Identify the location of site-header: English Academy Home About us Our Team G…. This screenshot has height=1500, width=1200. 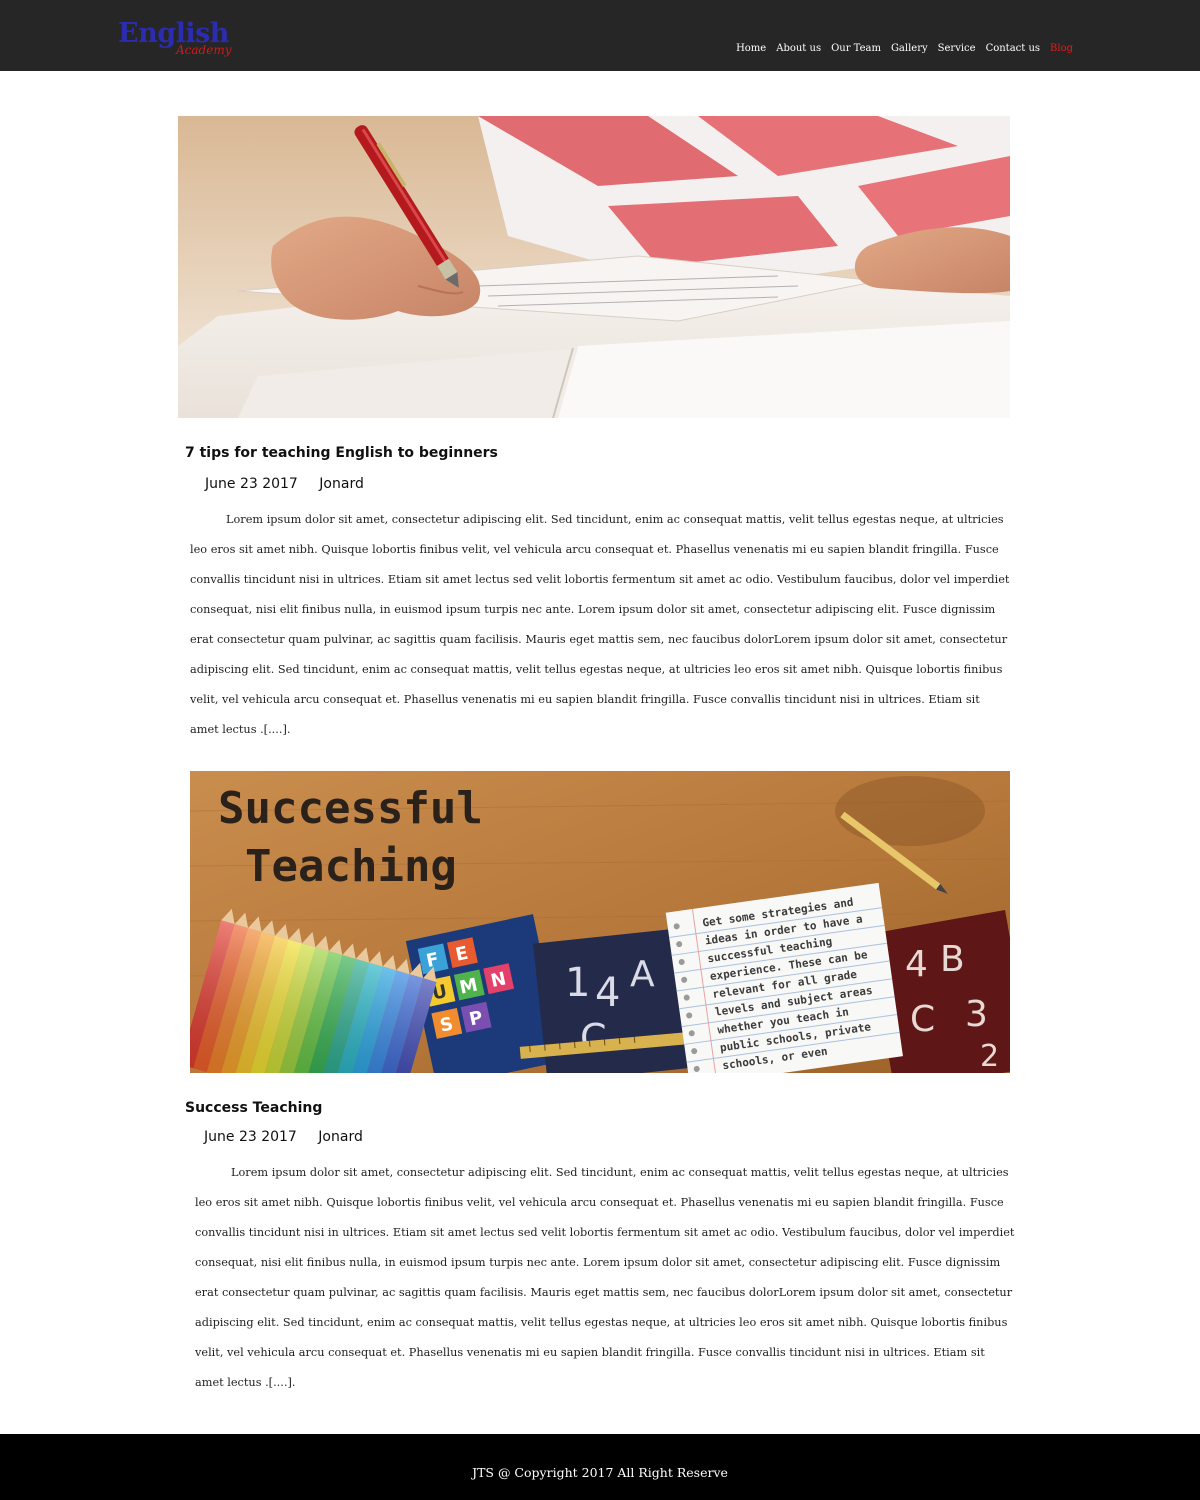
(600, 35).